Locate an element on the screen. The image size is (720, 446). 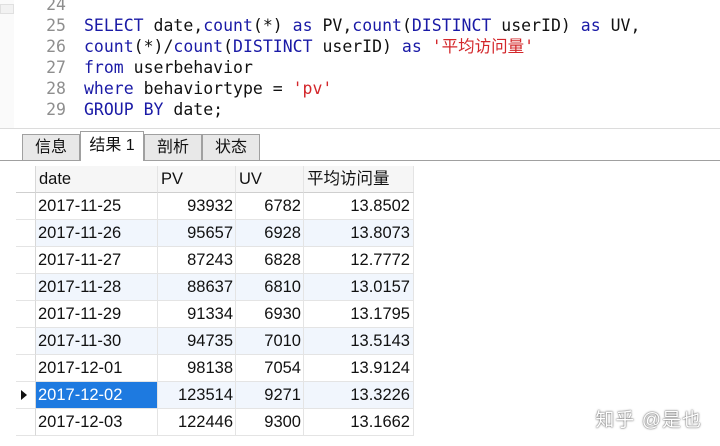
cell-avg-visits: 13.9124 is located at coordinates (359, 368).